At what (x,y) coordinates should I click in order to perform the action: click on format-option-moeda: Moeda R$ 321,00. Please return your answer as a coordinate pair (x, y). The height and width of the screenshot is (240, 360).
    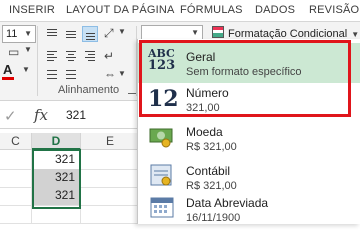
    Looking at the image, I should click on (249, 138).